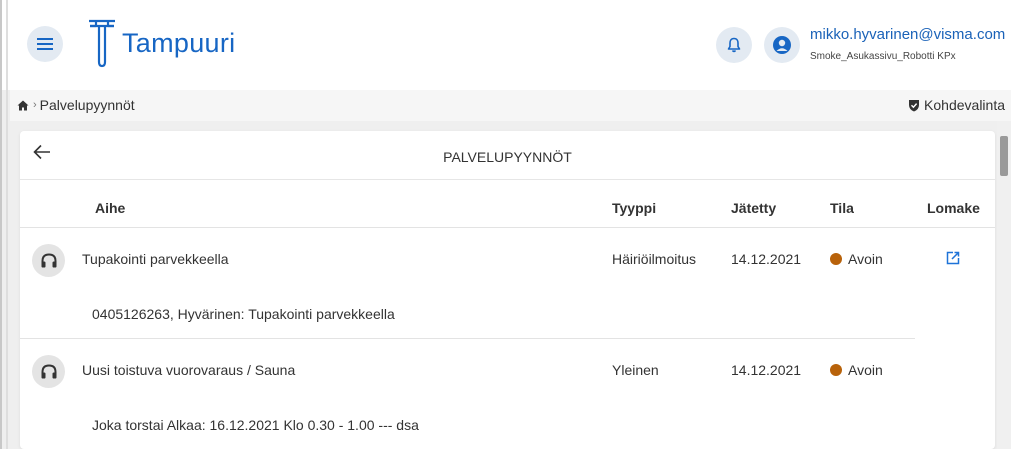 The image size is (1011, 449). What do you see at coordinates (964, 105) in the screenshot?
I see `target-select-label: Kohdevalinta` at bounding box center [964, 105].